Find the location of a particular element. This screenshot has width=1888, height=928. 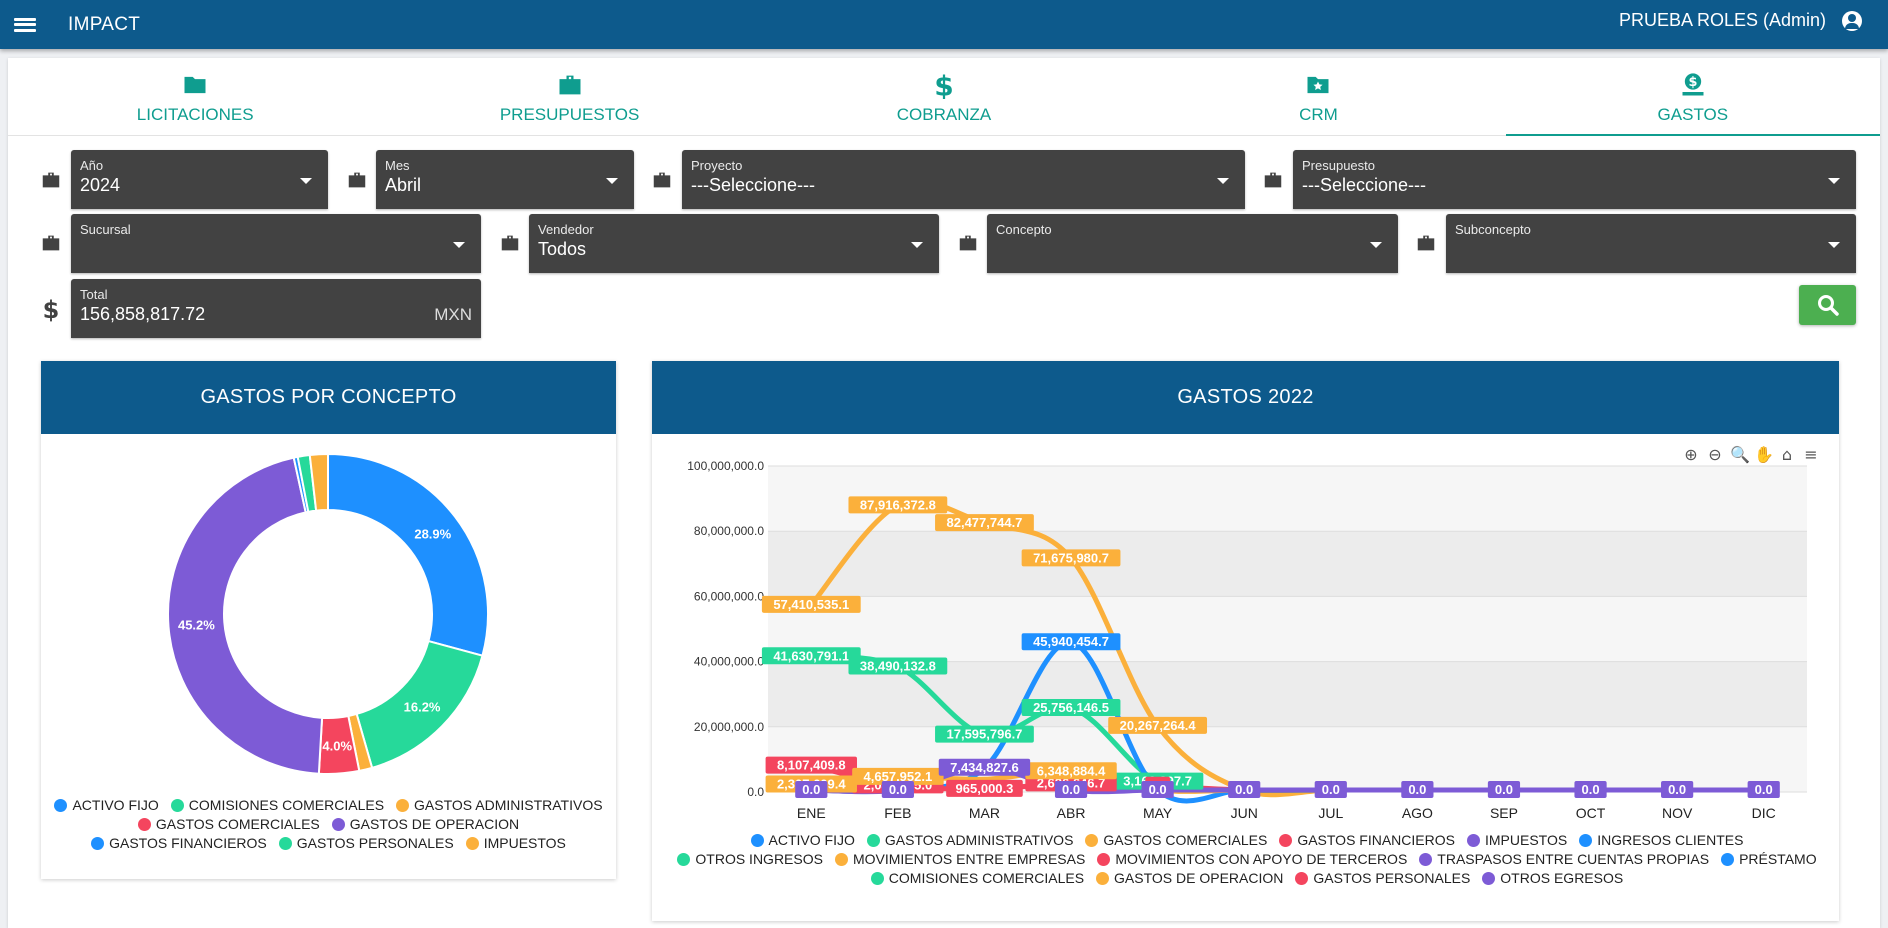

legend-label: TRASPASOS ENTRE CUENTAS PROPIAS is located at coordinates (1573, 859).